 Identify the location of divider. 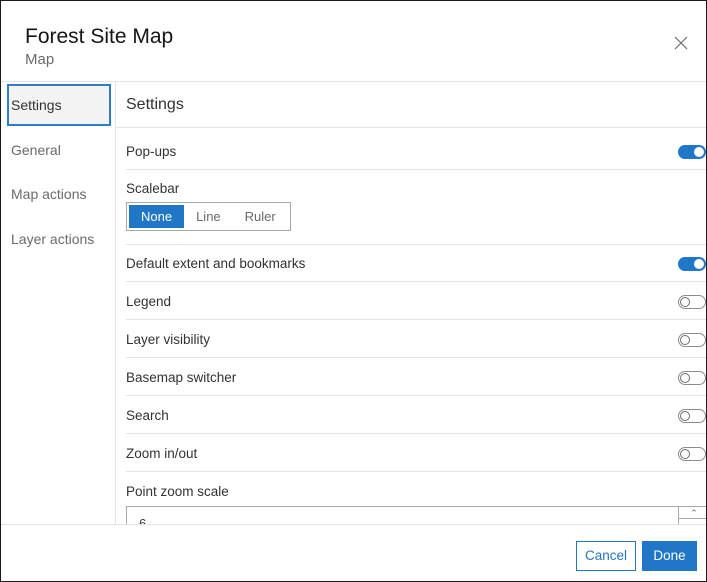
(411, 127).